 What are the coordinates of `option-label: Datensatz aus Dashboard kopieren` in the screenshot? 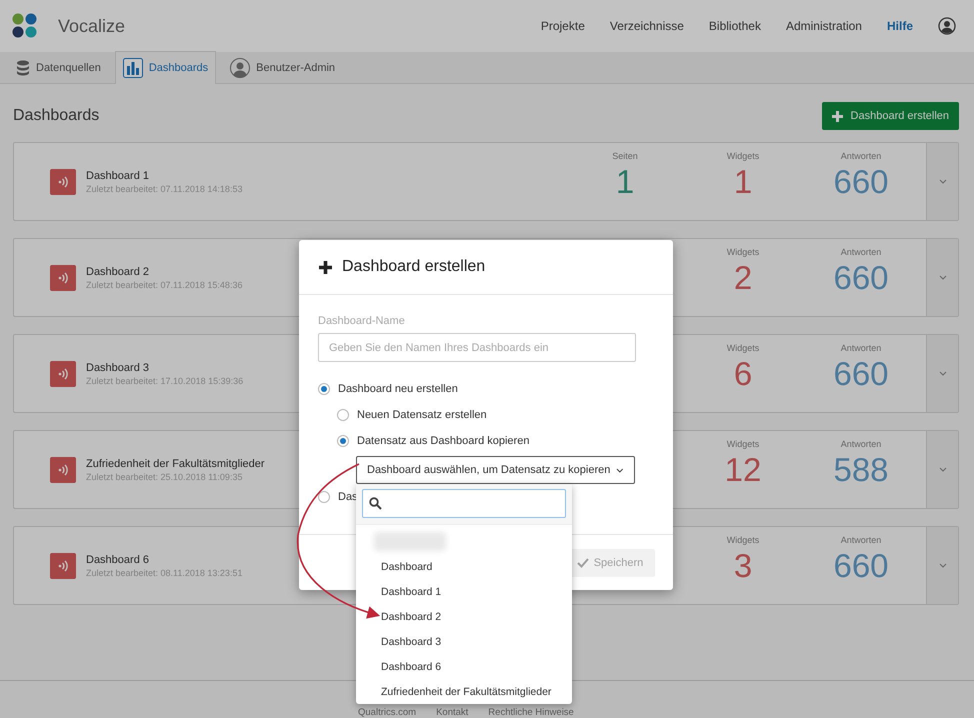 It's located at (443, 441).